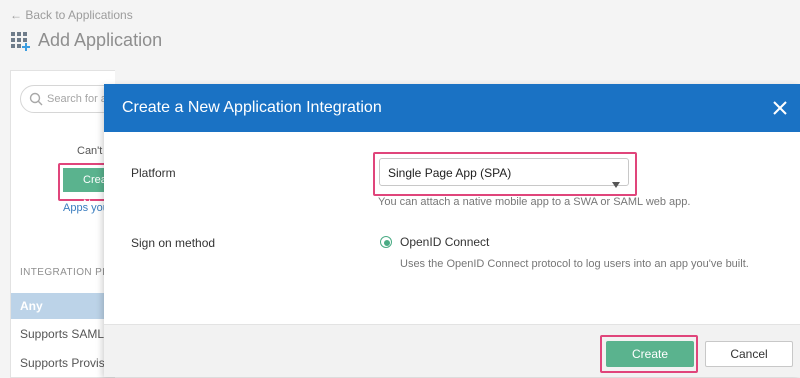  I want to click on modal-header: Create a New Application Integration, so click(452, 108).